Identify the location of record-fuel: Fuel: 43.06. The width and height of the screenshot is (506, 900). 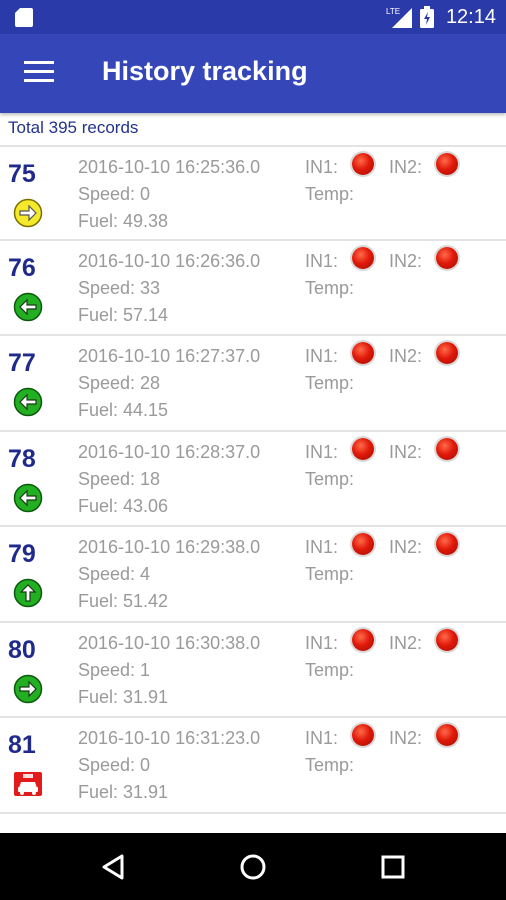
(123, 505).